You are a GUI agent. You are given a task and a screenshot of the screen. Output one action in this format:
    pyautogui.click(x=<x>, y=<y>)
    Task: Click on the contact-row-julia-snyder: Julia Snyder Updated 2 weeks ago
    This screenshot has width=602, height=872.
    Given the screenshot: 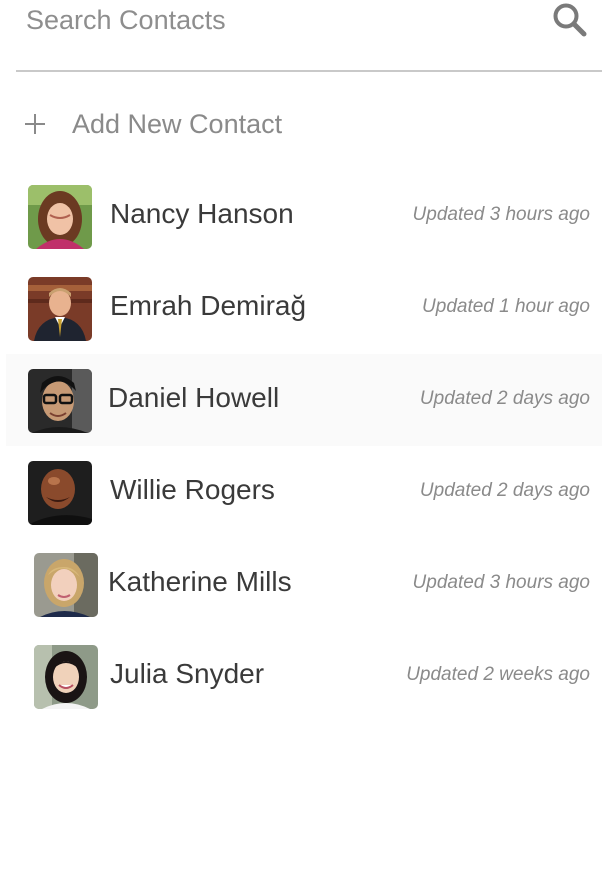 What is the action you would take?
    pyautogui.click(x=301, y=676)
    